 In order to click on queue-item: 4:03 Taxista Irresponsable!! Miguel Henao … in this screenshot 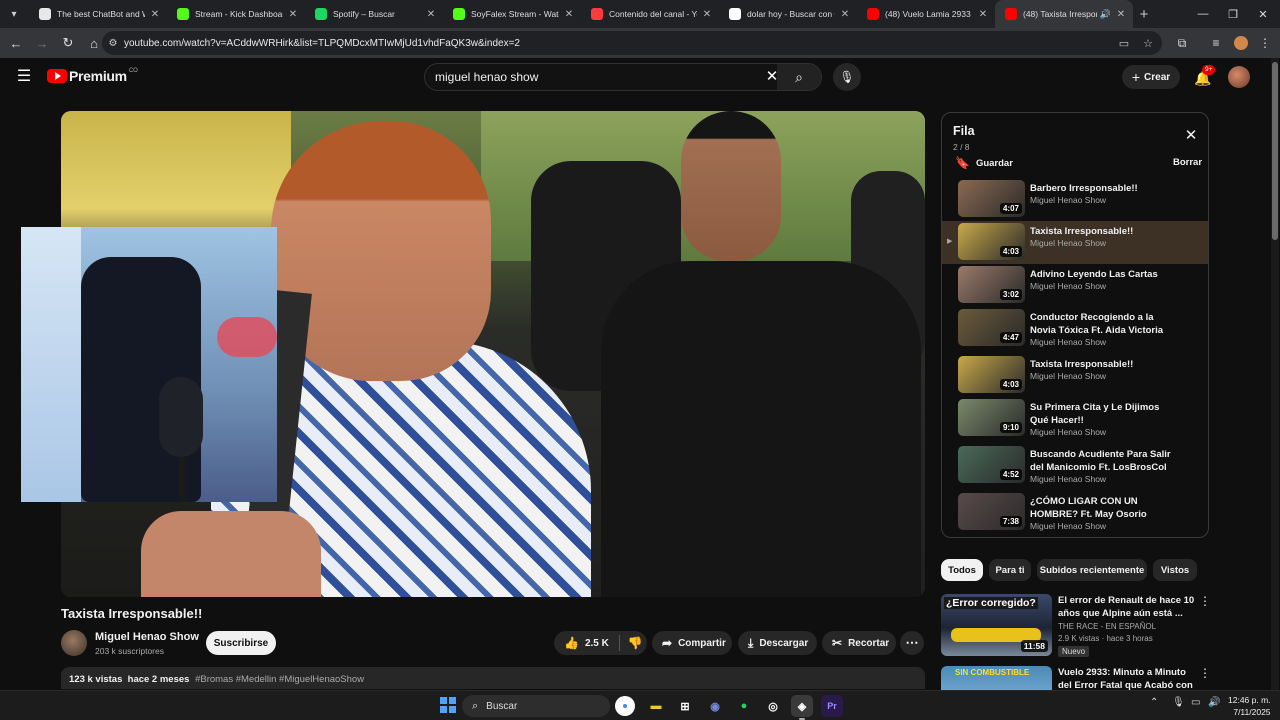, I will do `click(1075, 375)`.